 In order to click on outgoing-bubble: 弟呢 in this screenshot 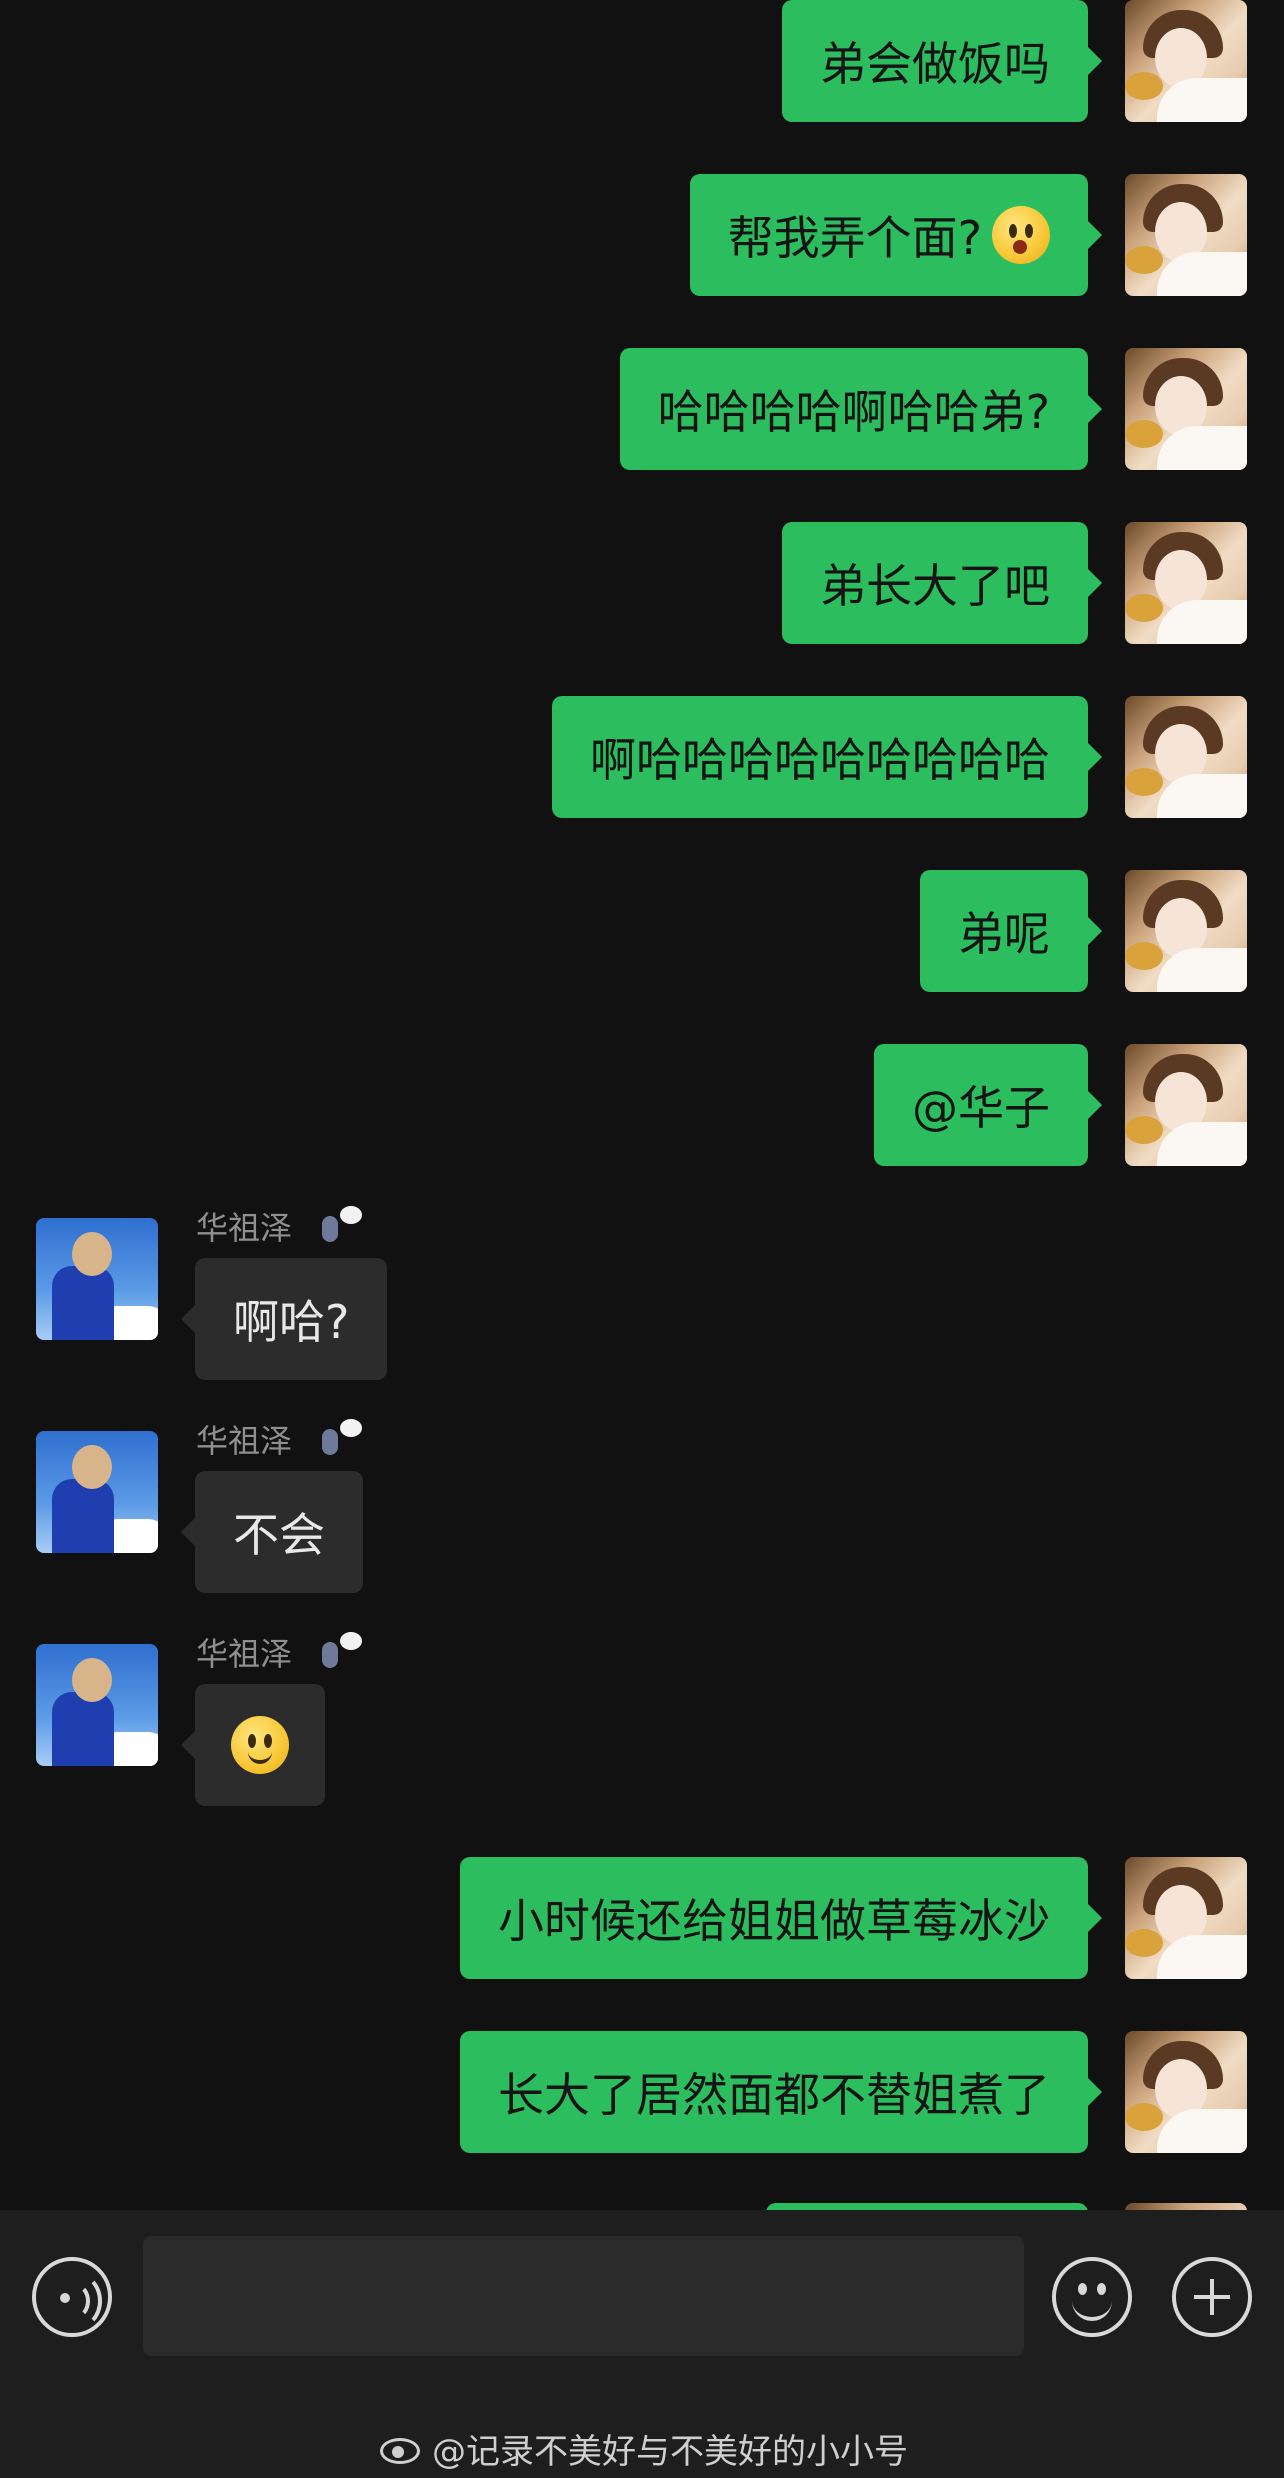, I will do `click(1011, 931)`.